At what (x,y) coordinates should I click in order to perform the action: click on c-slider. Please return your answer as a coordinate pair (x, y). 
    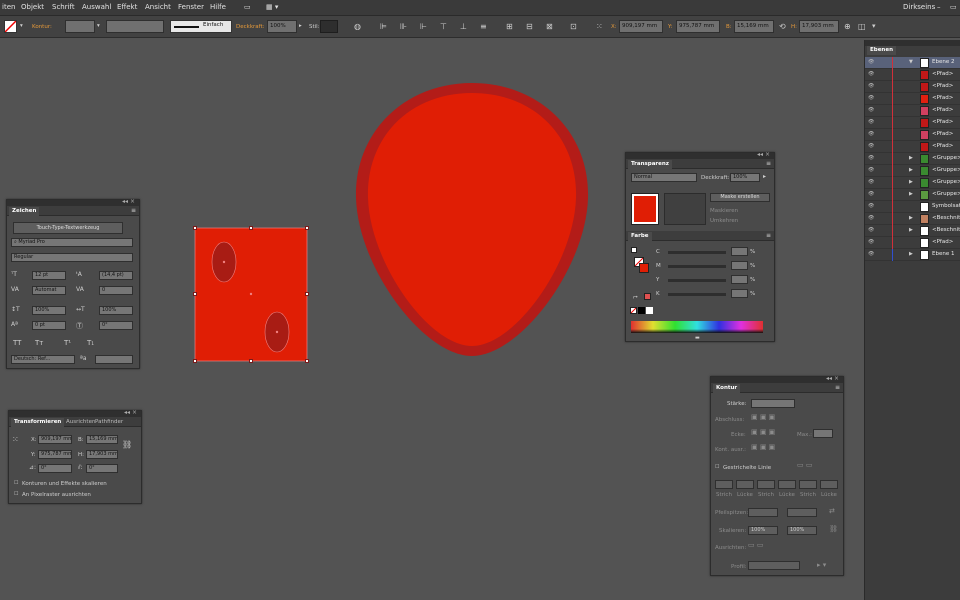
    Looking at the image, I should click on (697, 252).